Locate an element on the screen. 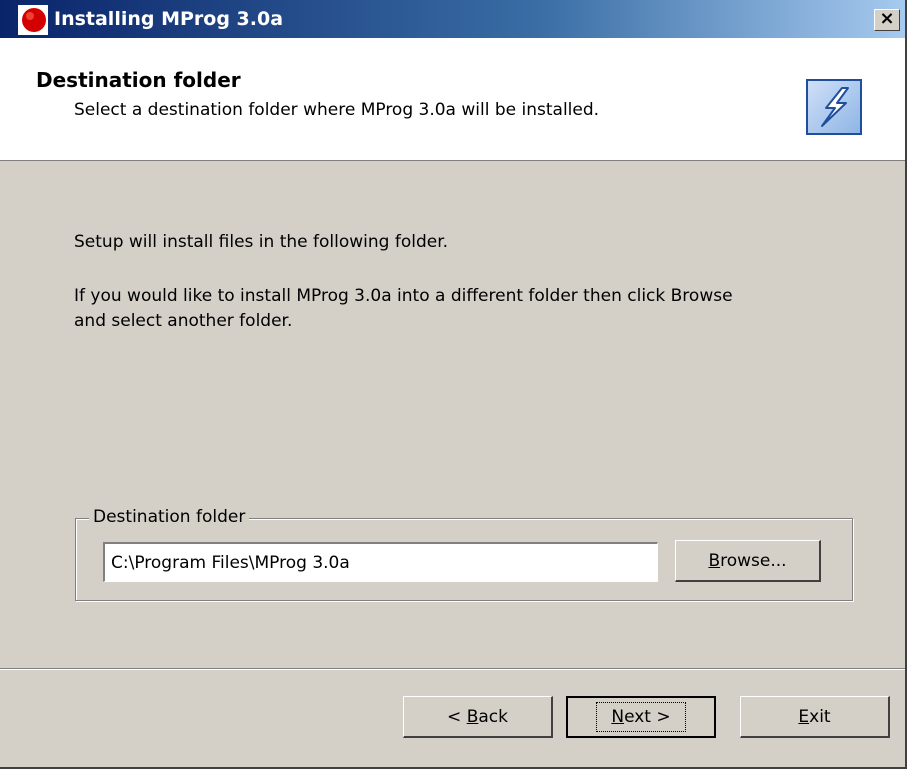 Image resolution: width=907 pixels, height=769 pixels. next-label: Next > is located at coordinates (641, 717).